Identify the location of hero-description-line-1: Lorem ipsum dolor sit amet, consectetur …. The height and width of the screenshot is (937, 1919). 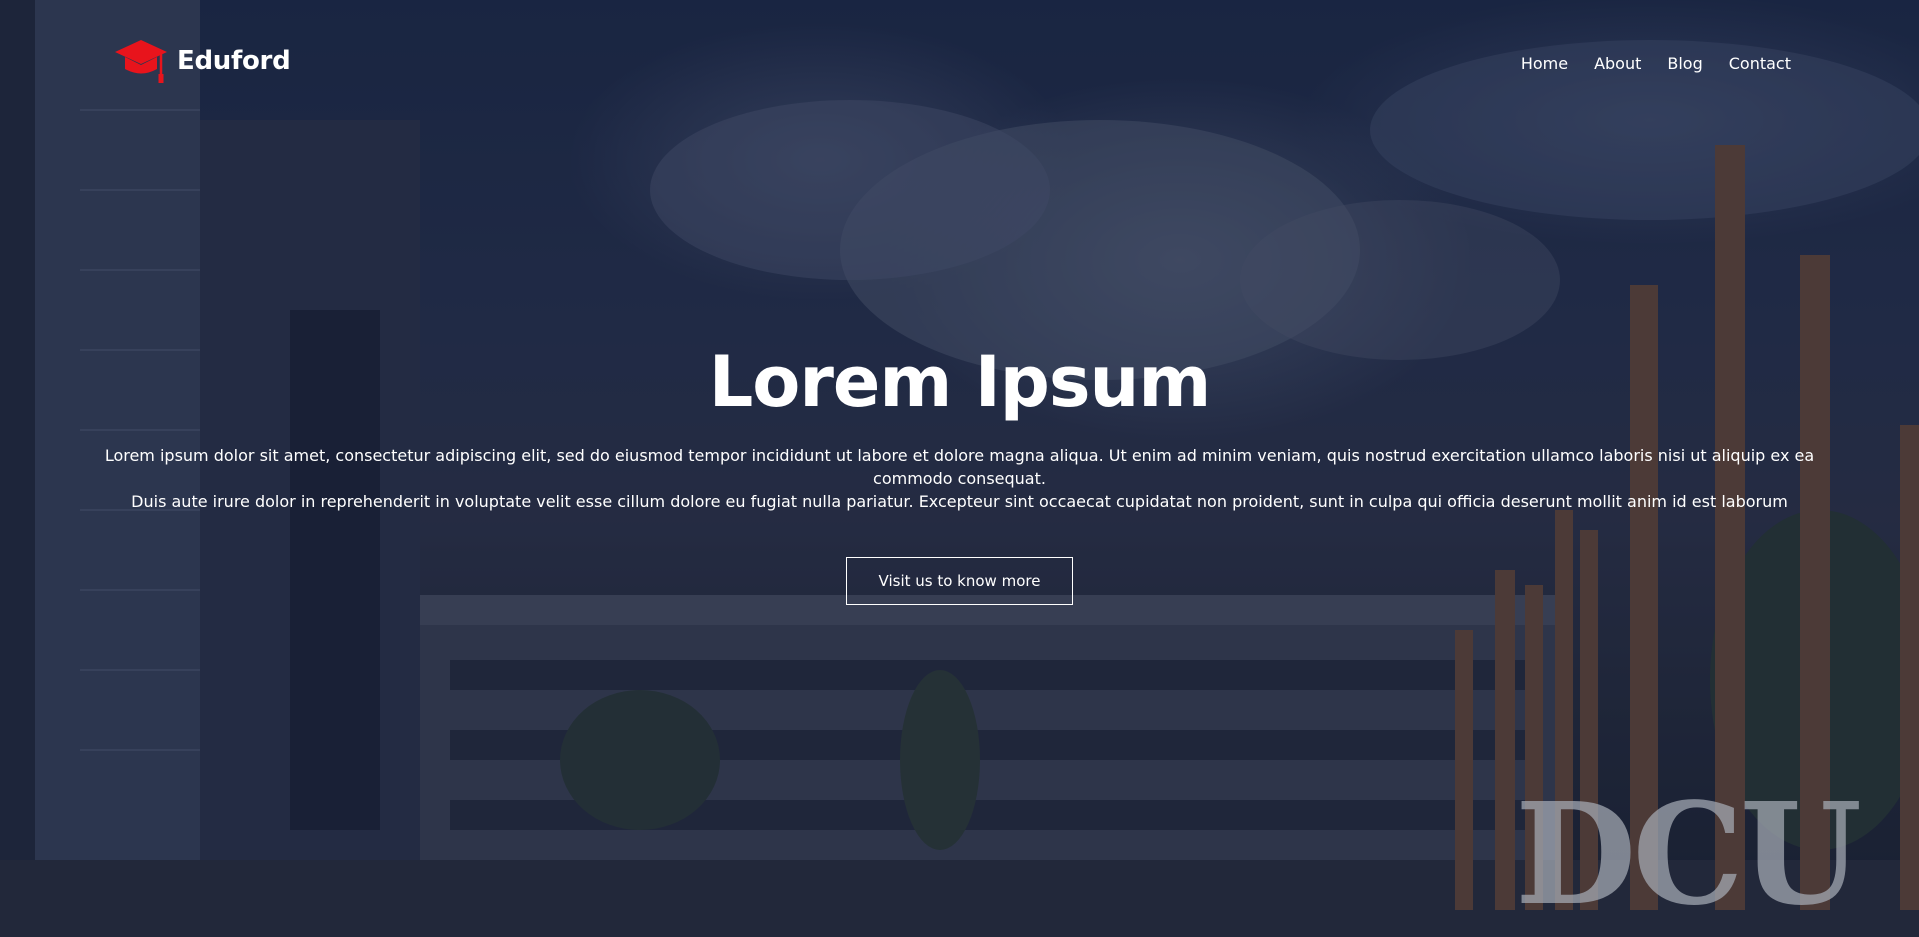
(959, 467).